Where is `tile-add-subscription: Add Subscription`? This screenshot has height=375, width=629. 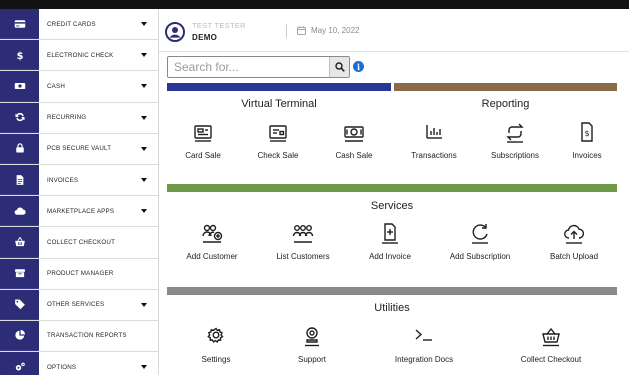
tile-add-subscription: Add Subscription is located at coordinates (480, 241).